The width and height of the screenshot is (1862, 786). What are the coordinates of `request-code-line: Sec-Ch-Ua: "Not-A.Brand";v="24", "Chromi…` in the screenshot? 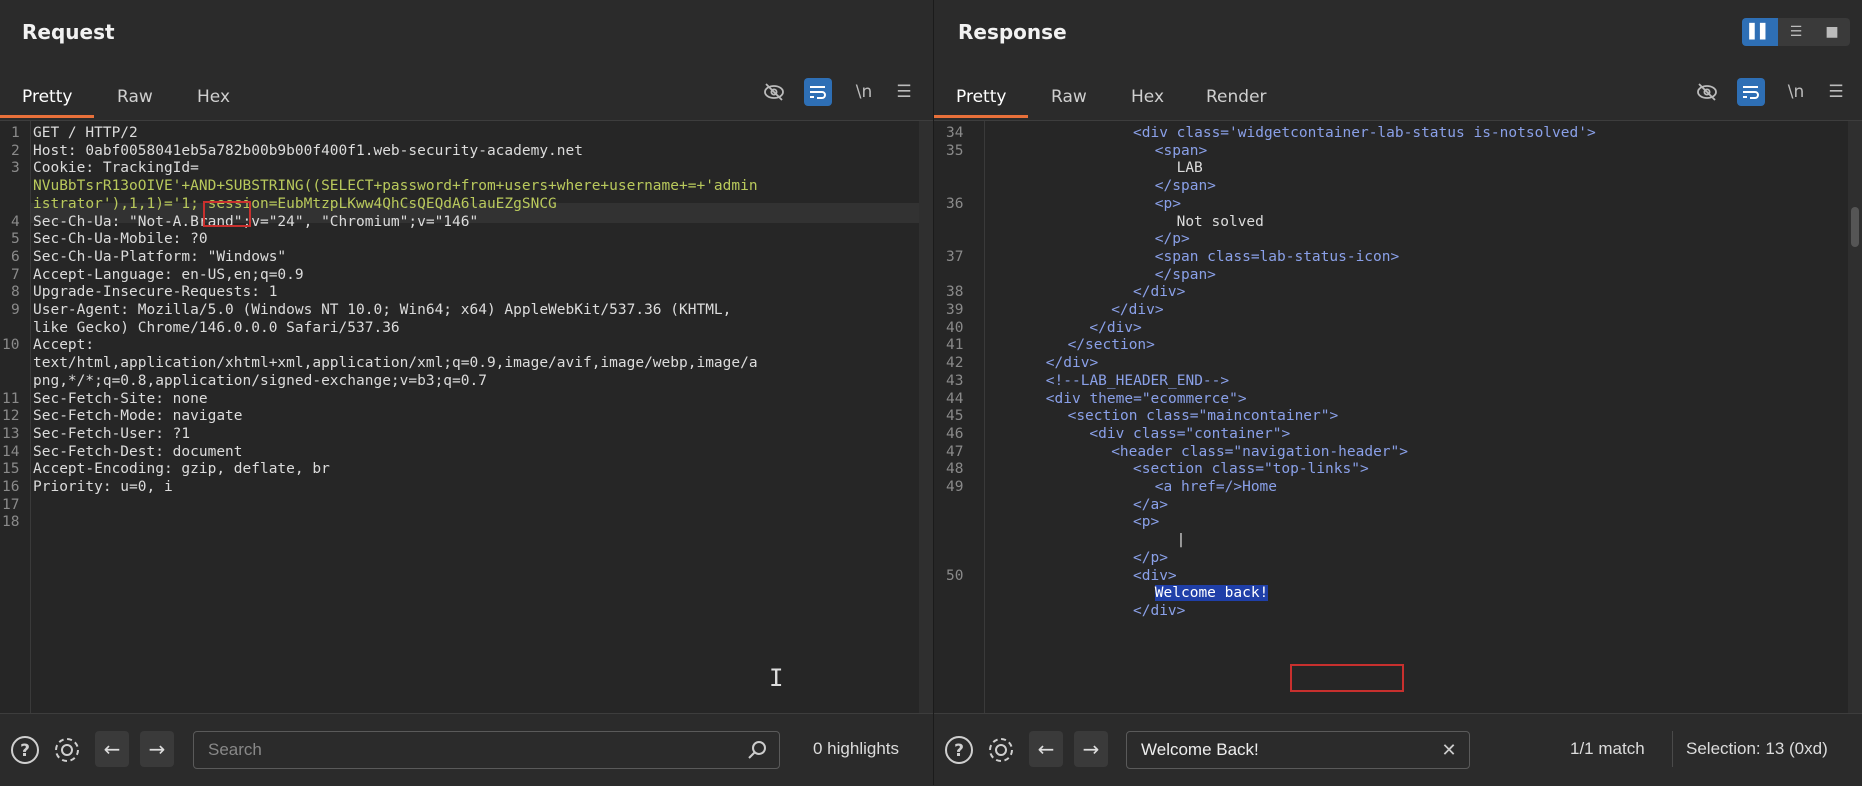 It's located at (256, 221).